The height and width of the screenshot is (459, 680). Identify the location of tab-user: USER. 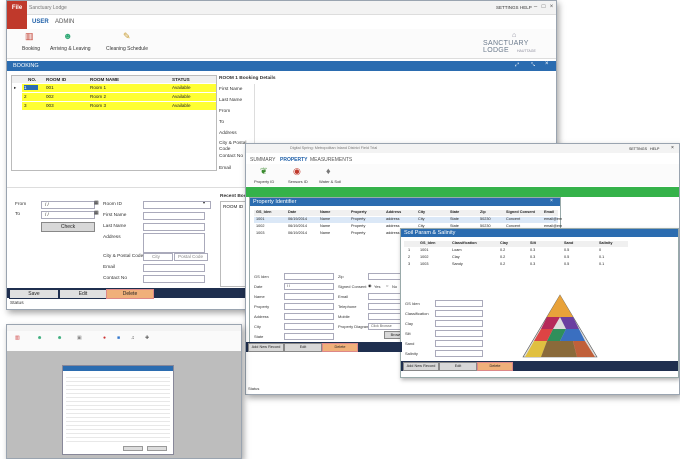
(40, 22).